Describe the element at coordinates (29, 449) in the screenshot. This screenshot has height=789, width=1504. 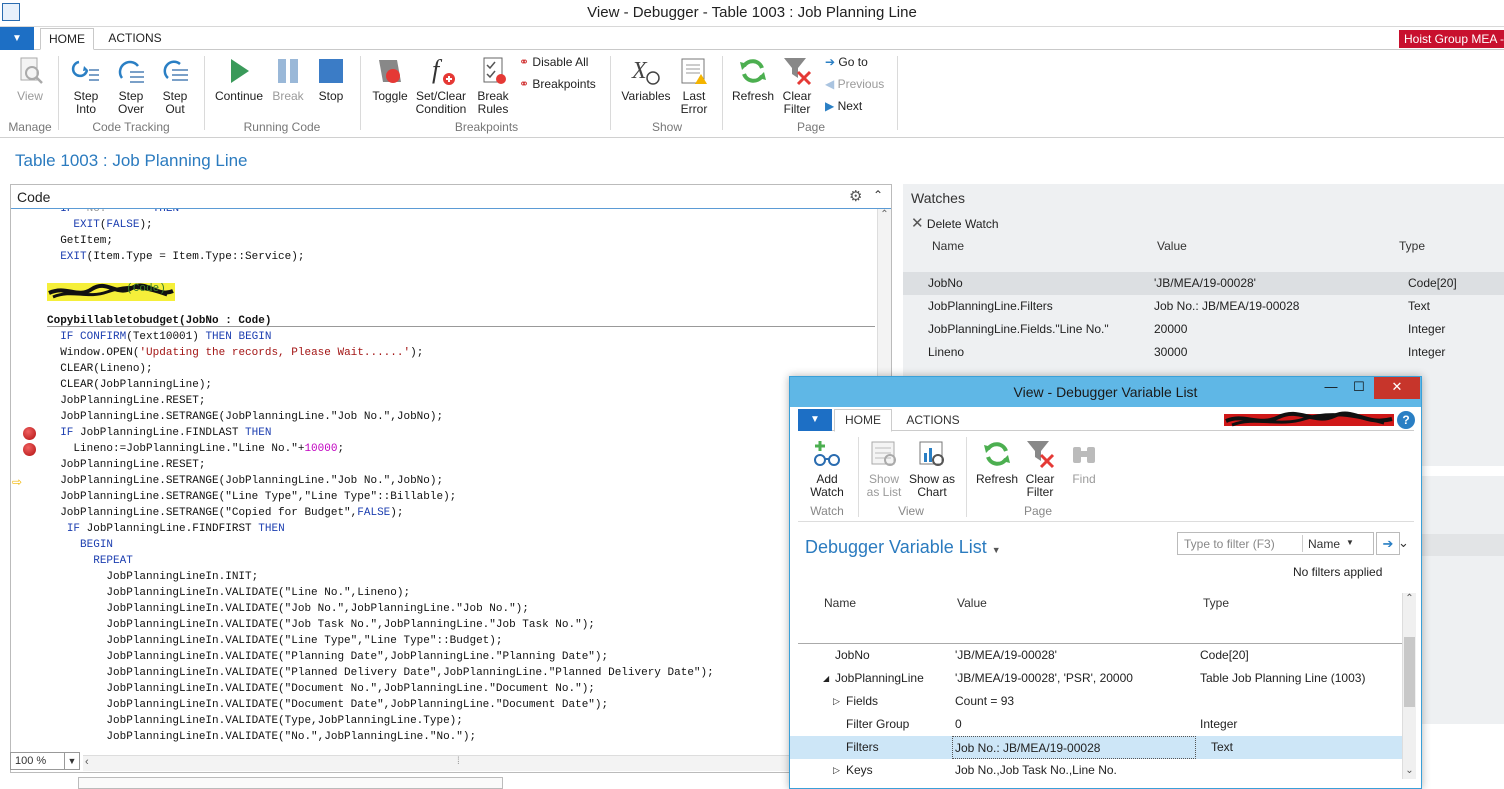
I see `breakpoint-icon` at that location.